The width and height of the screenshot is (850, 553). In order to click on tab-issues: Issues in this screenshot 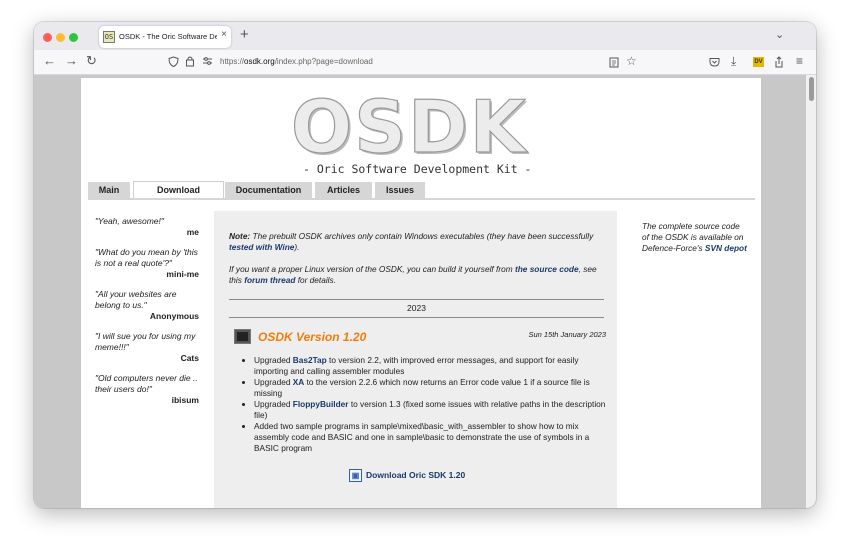, I will do `click(400, 190)`.